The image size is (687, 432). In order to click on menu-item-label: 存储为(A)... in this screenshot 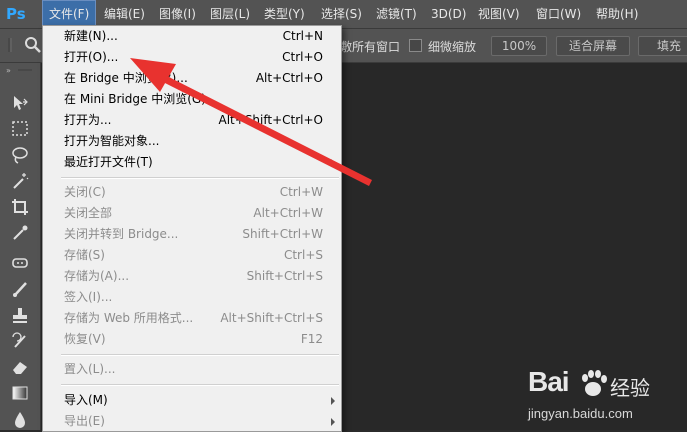, I will do `click(97, 276)`.